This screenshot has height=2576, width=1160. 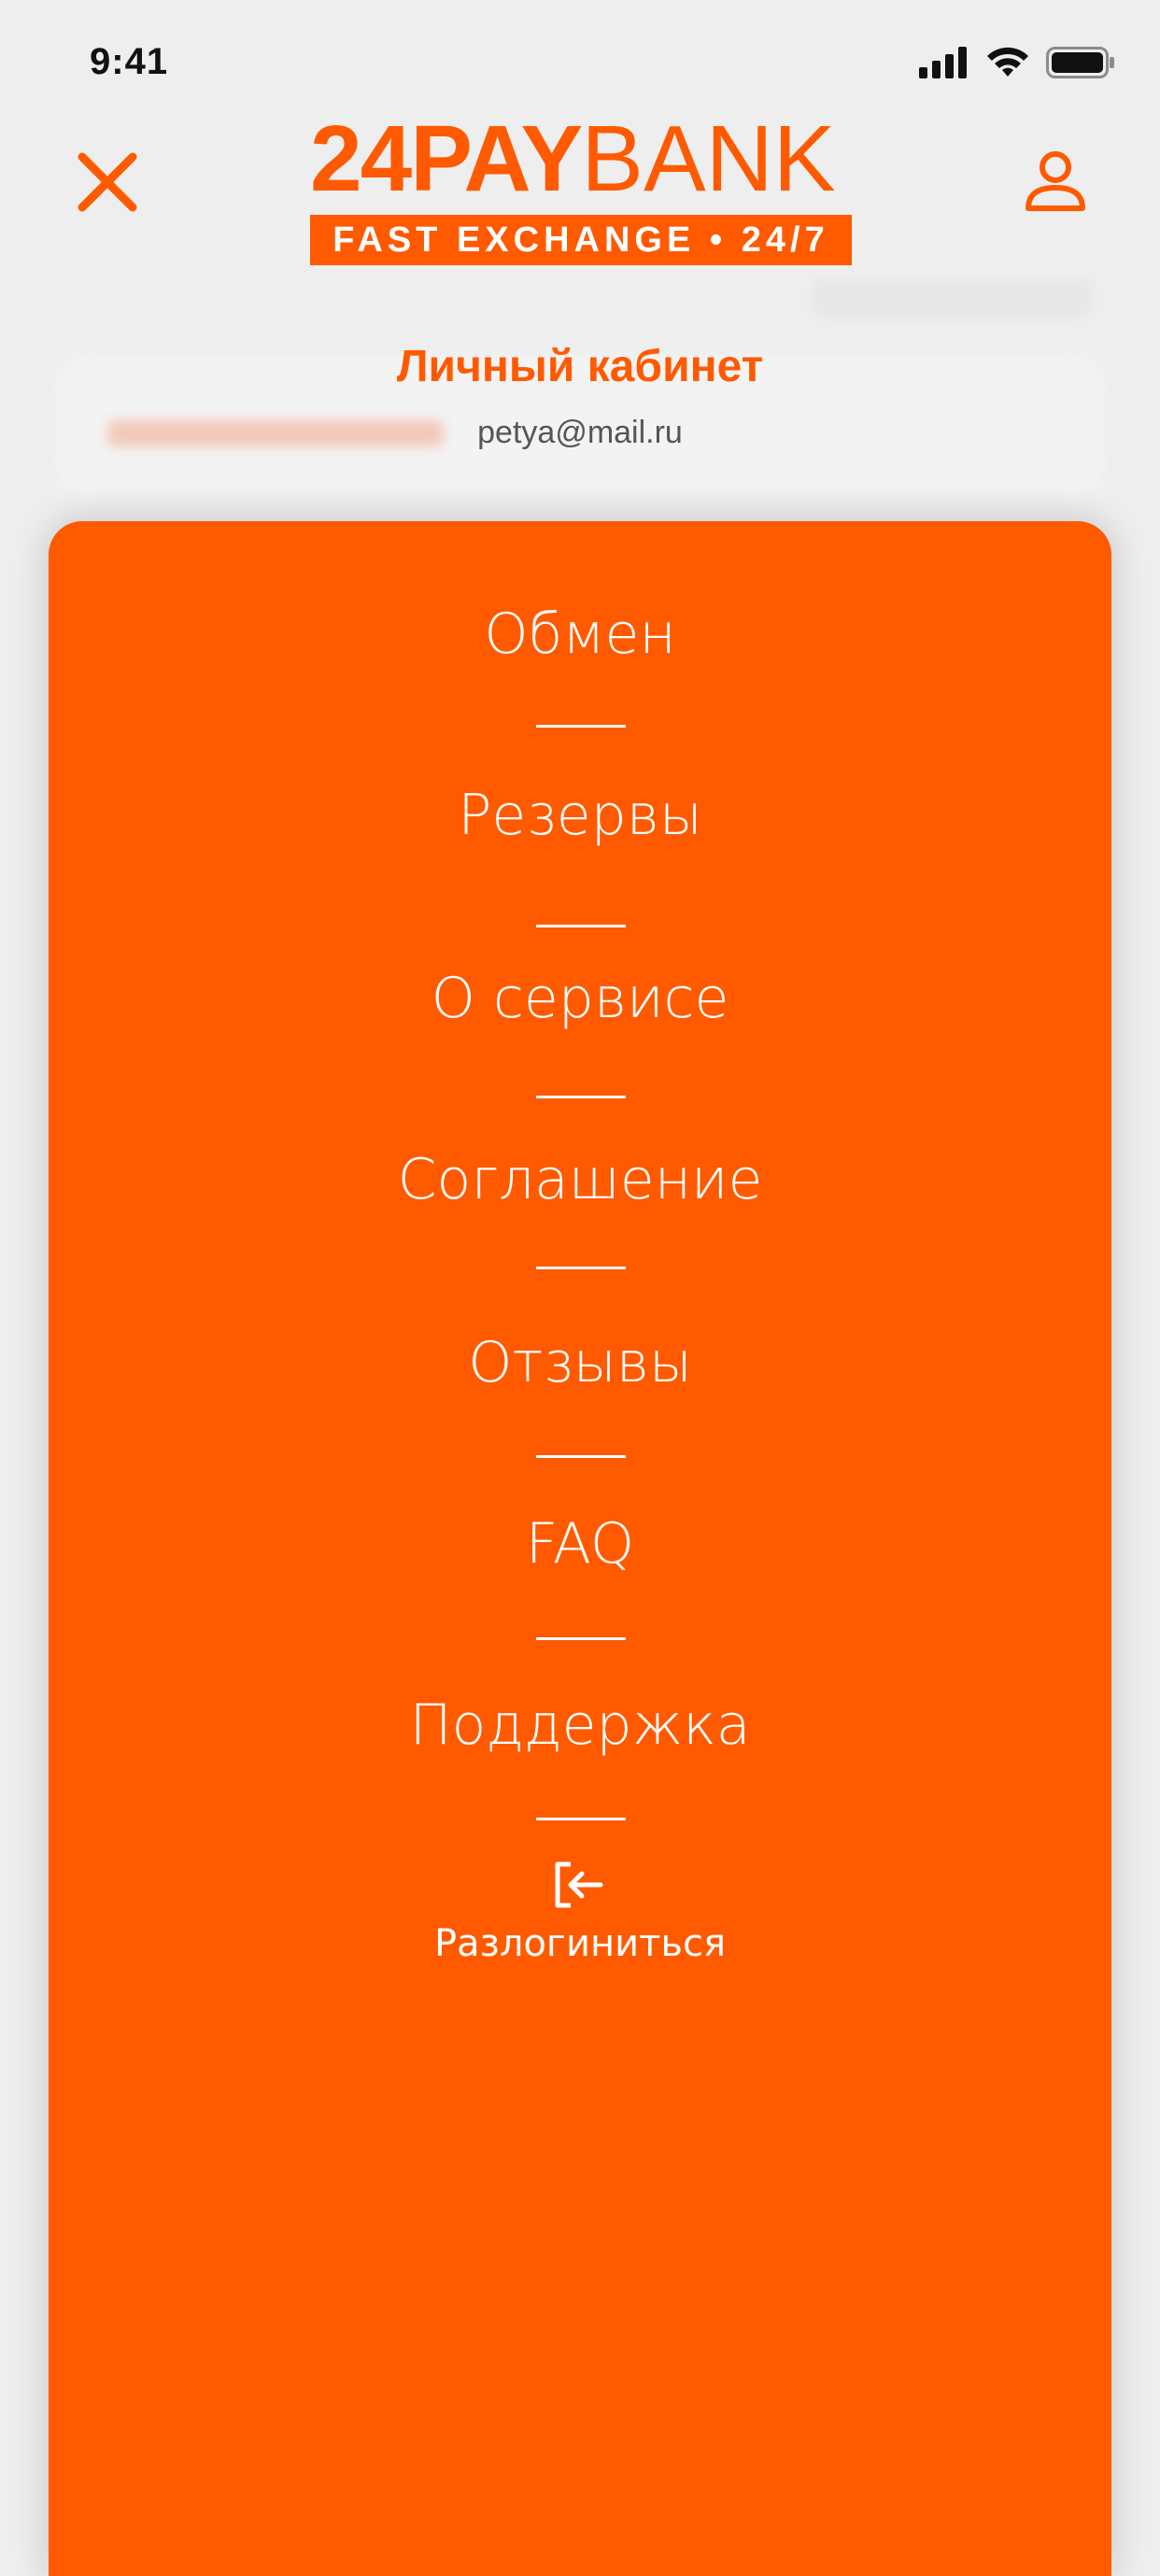 I want to click on cellular-signal-icon, so click(x=943, y=62).